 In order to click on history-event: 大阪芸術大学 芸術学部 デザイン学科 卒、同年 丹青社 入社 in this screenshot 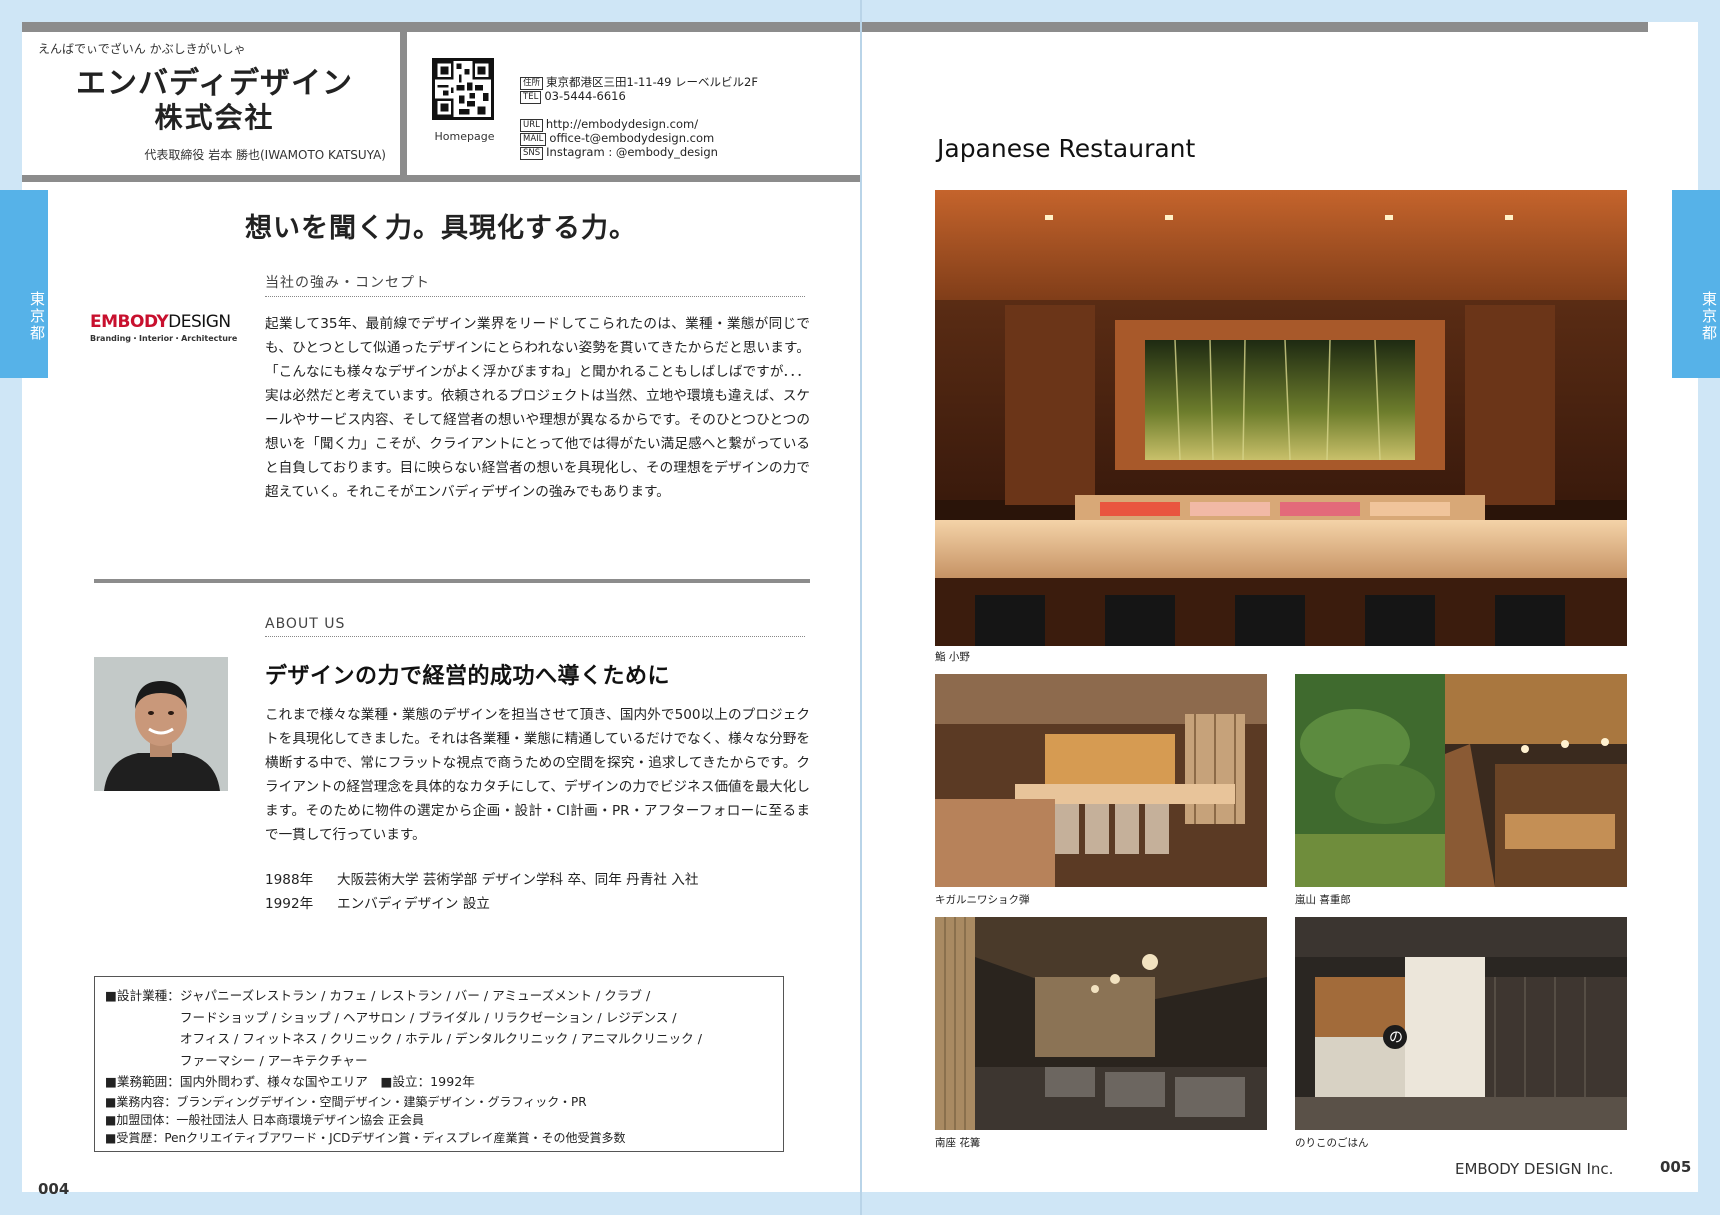, I will do `click(518, 880)`.